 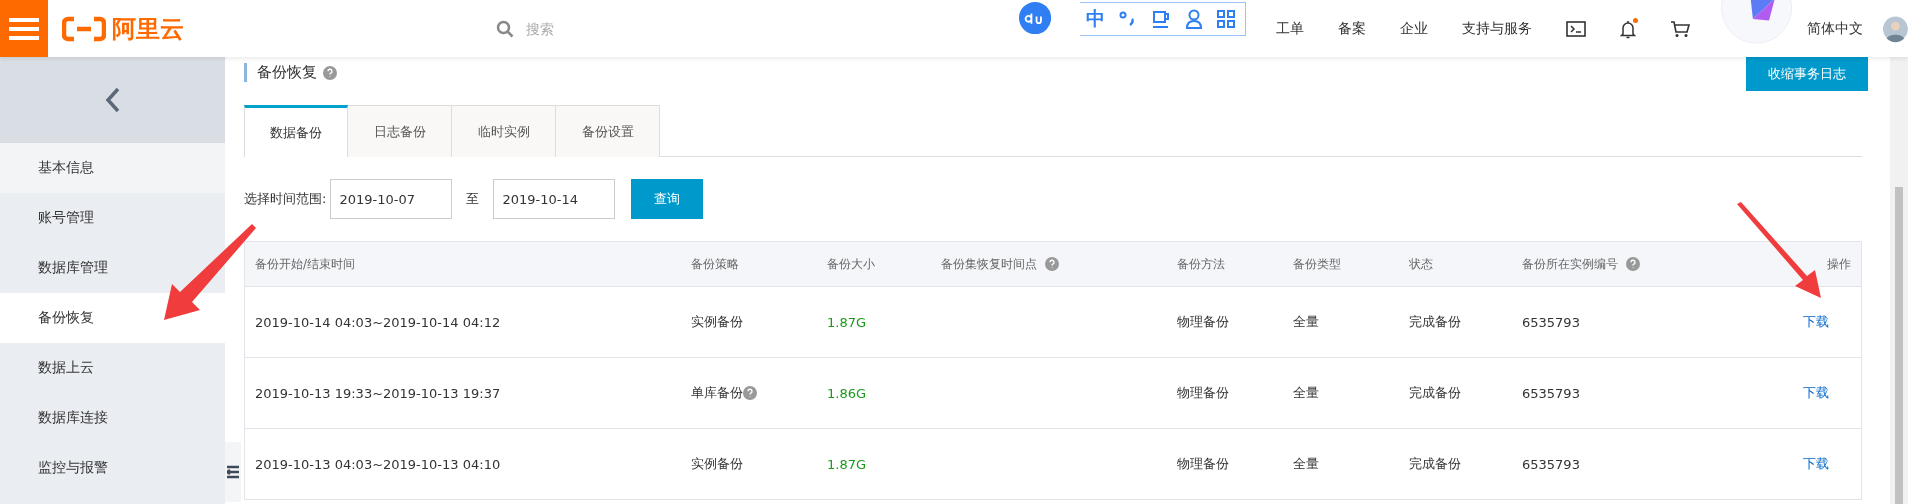 I want to click on grid-icon, so click(x=1226, y=18).